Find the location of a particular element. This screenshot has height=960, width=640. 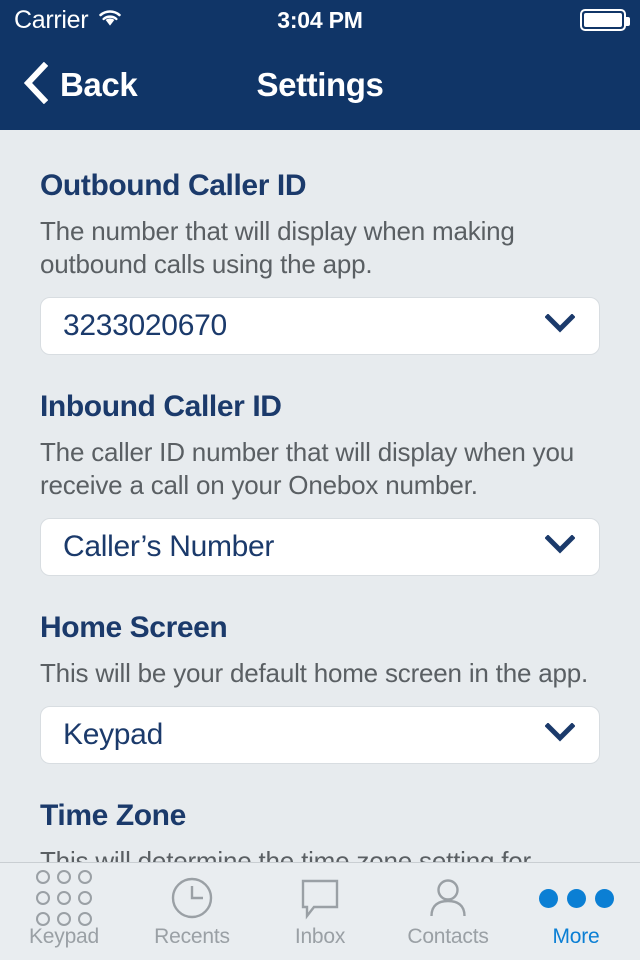

section-title: Outbound Caller ID is located at coordinates (173, 185).